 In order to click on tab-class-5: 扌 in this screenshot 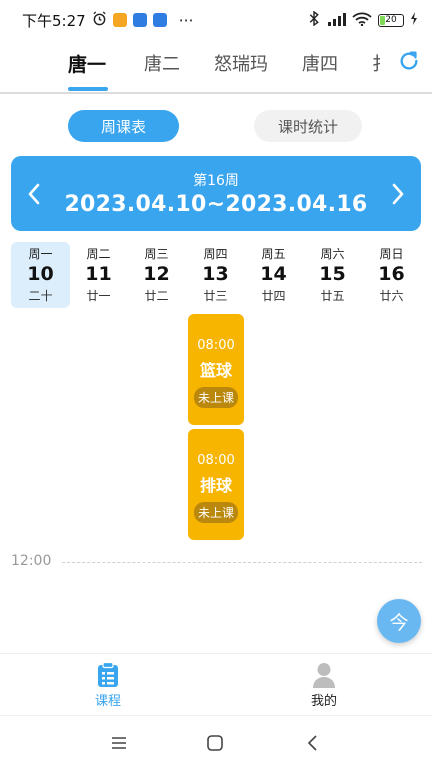, I will do `click(376, 63)`.